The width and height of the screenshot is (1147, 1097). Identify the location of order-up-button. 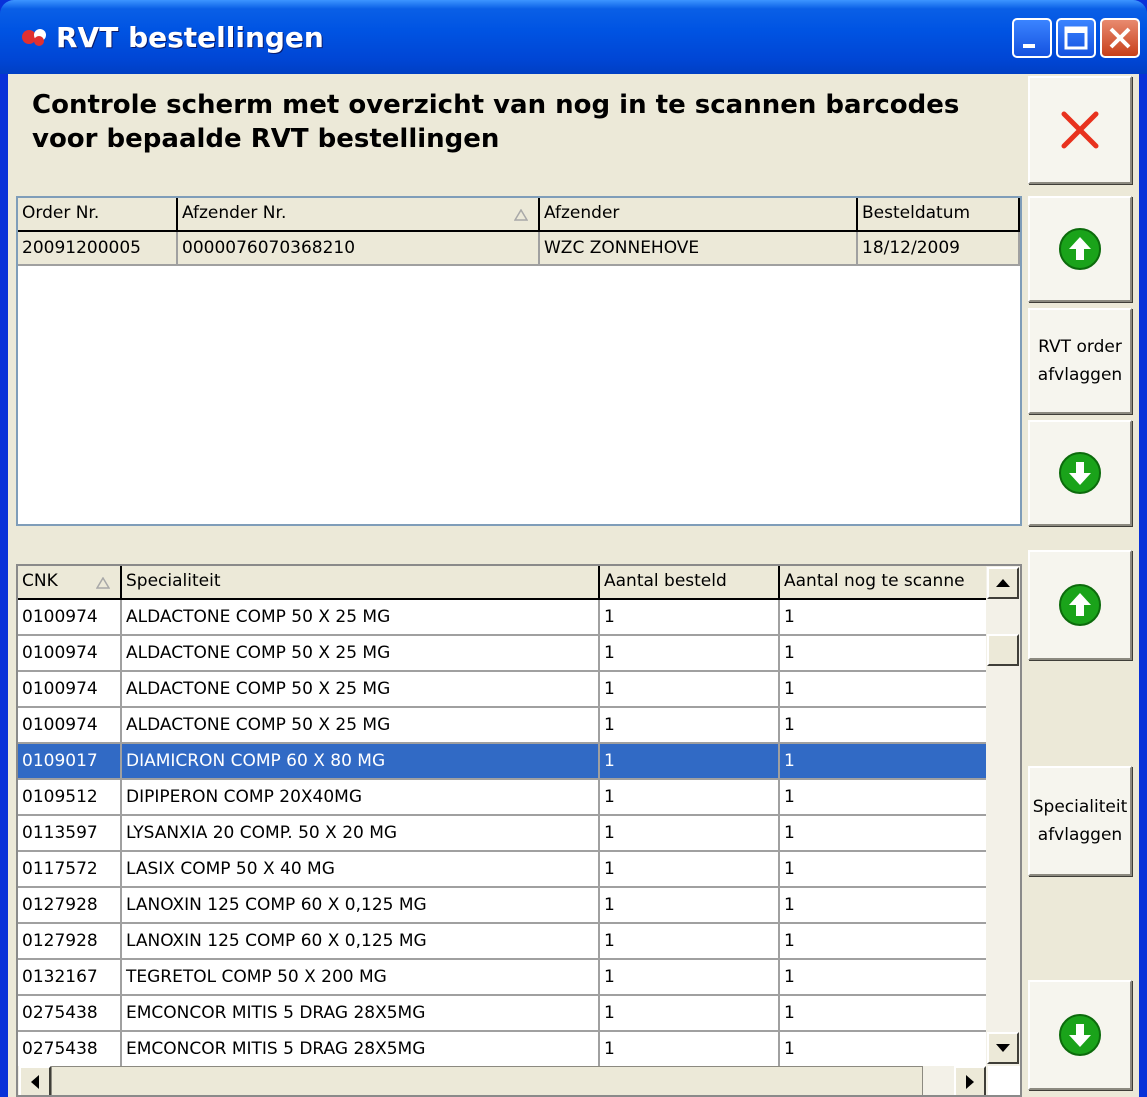
(1080, 249).